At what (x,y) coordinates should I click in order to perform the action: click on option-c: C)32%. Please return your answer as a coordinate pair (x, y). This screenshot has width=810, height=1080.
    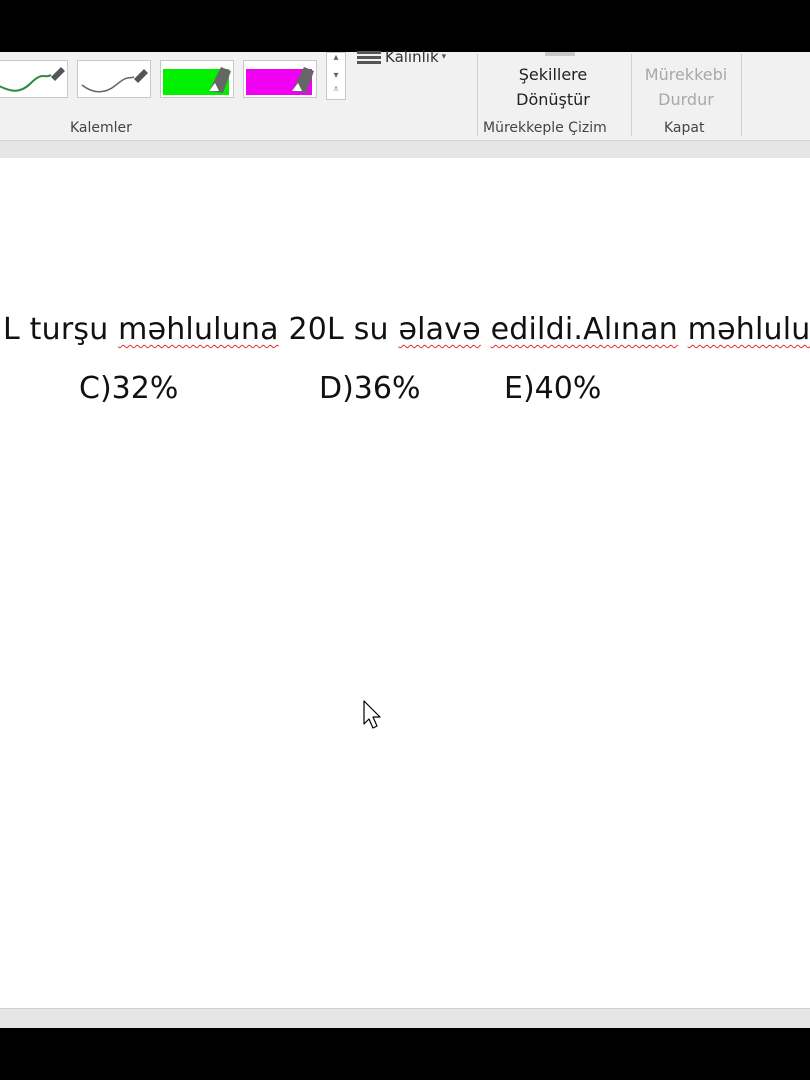
    Looking at the image, I should click on (129, 388).